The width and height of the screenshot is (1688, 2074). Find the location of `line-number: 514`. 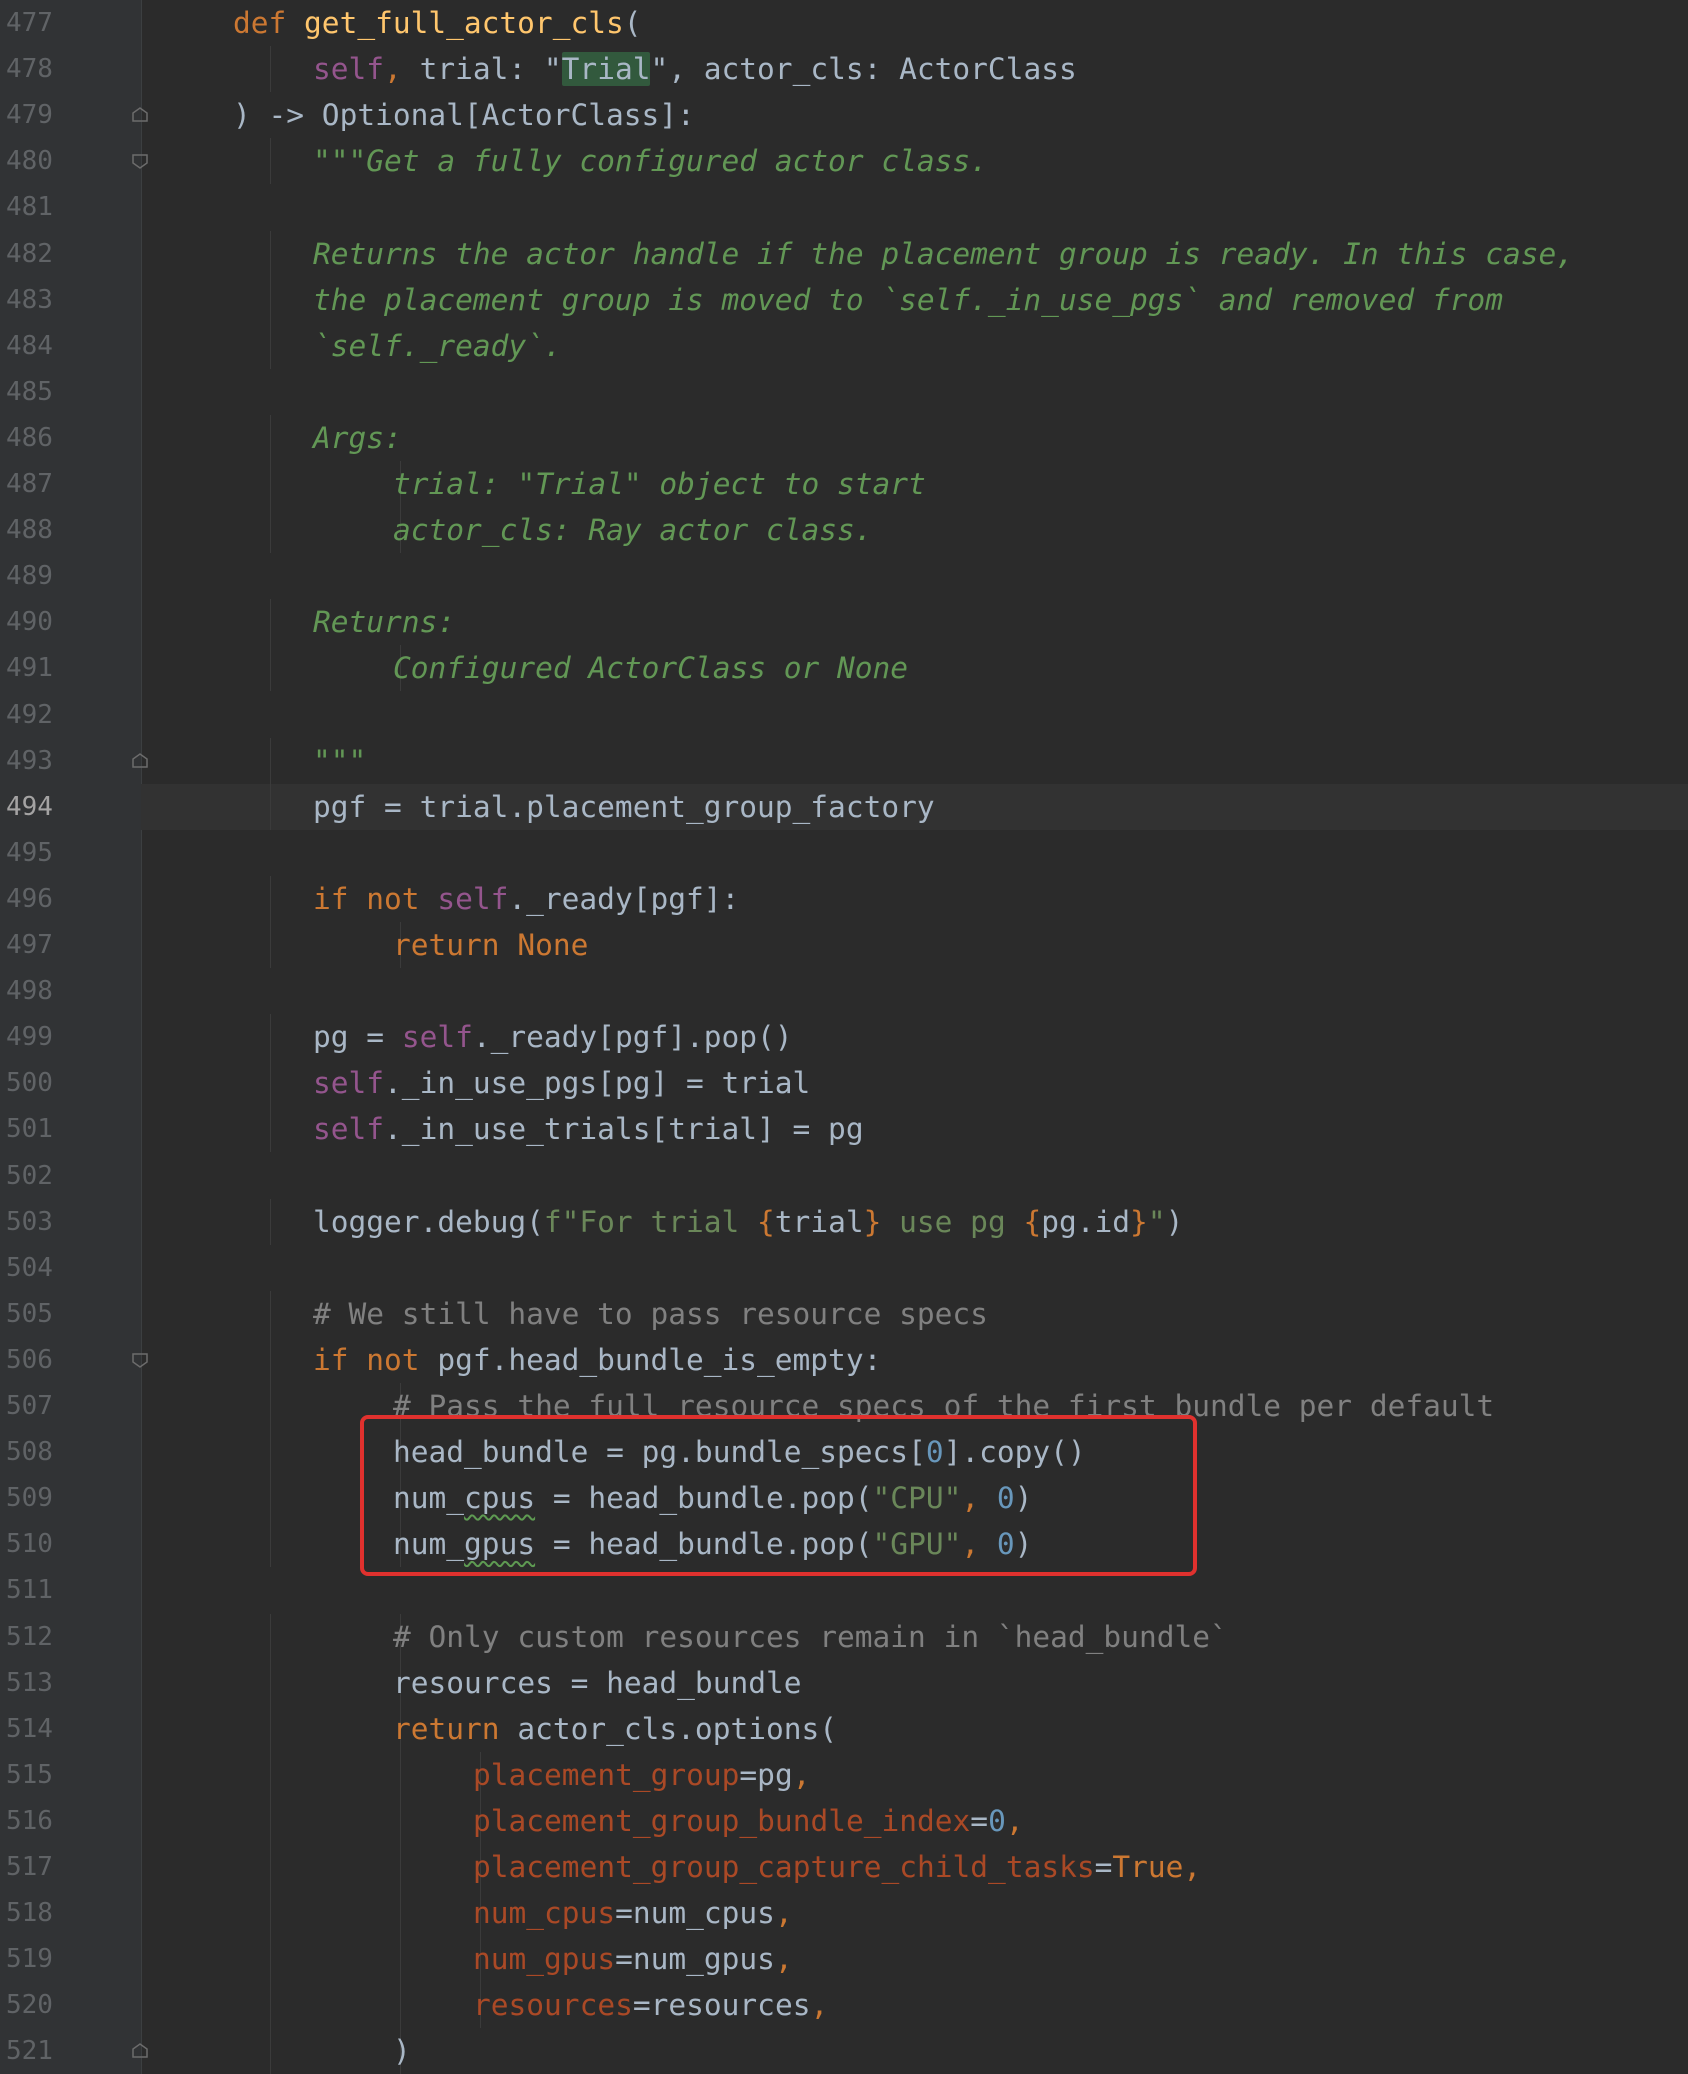

line-number: 514 is located at coordinates (29, 1728).